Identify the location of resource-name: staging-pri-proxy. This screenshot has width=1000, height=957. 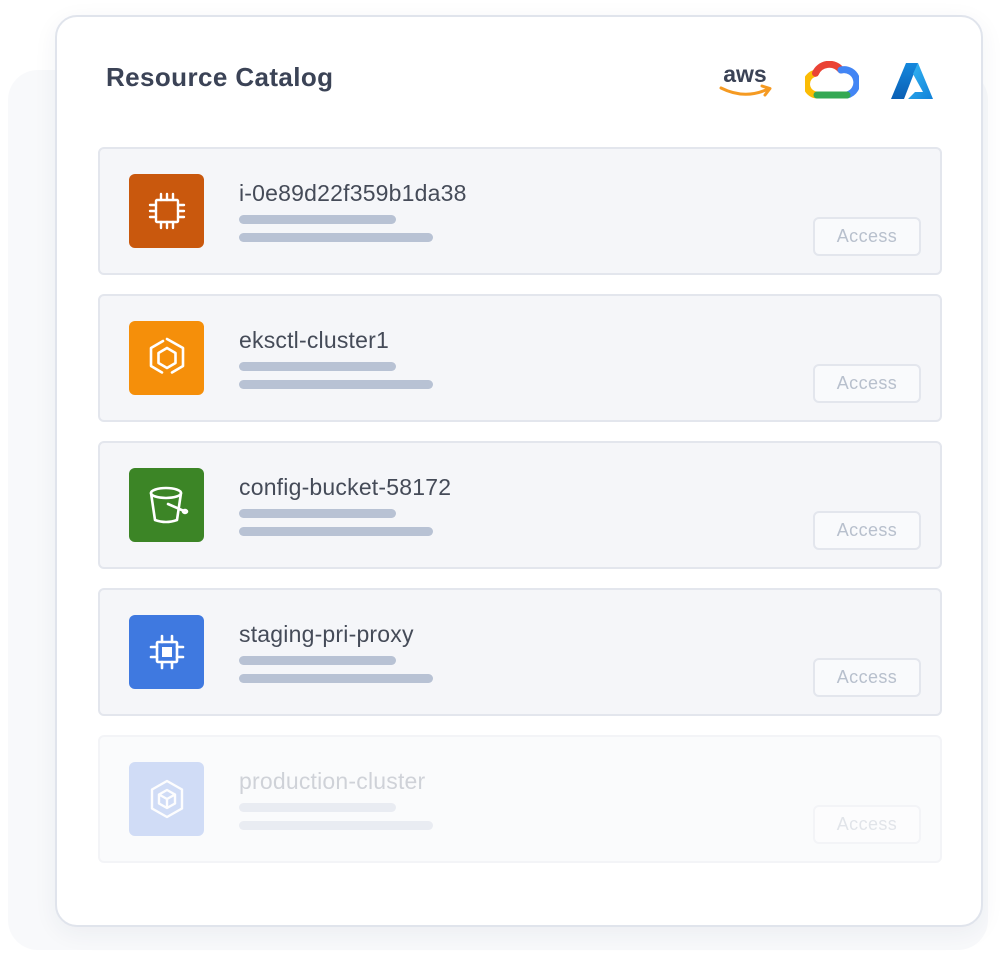
(326, 634).